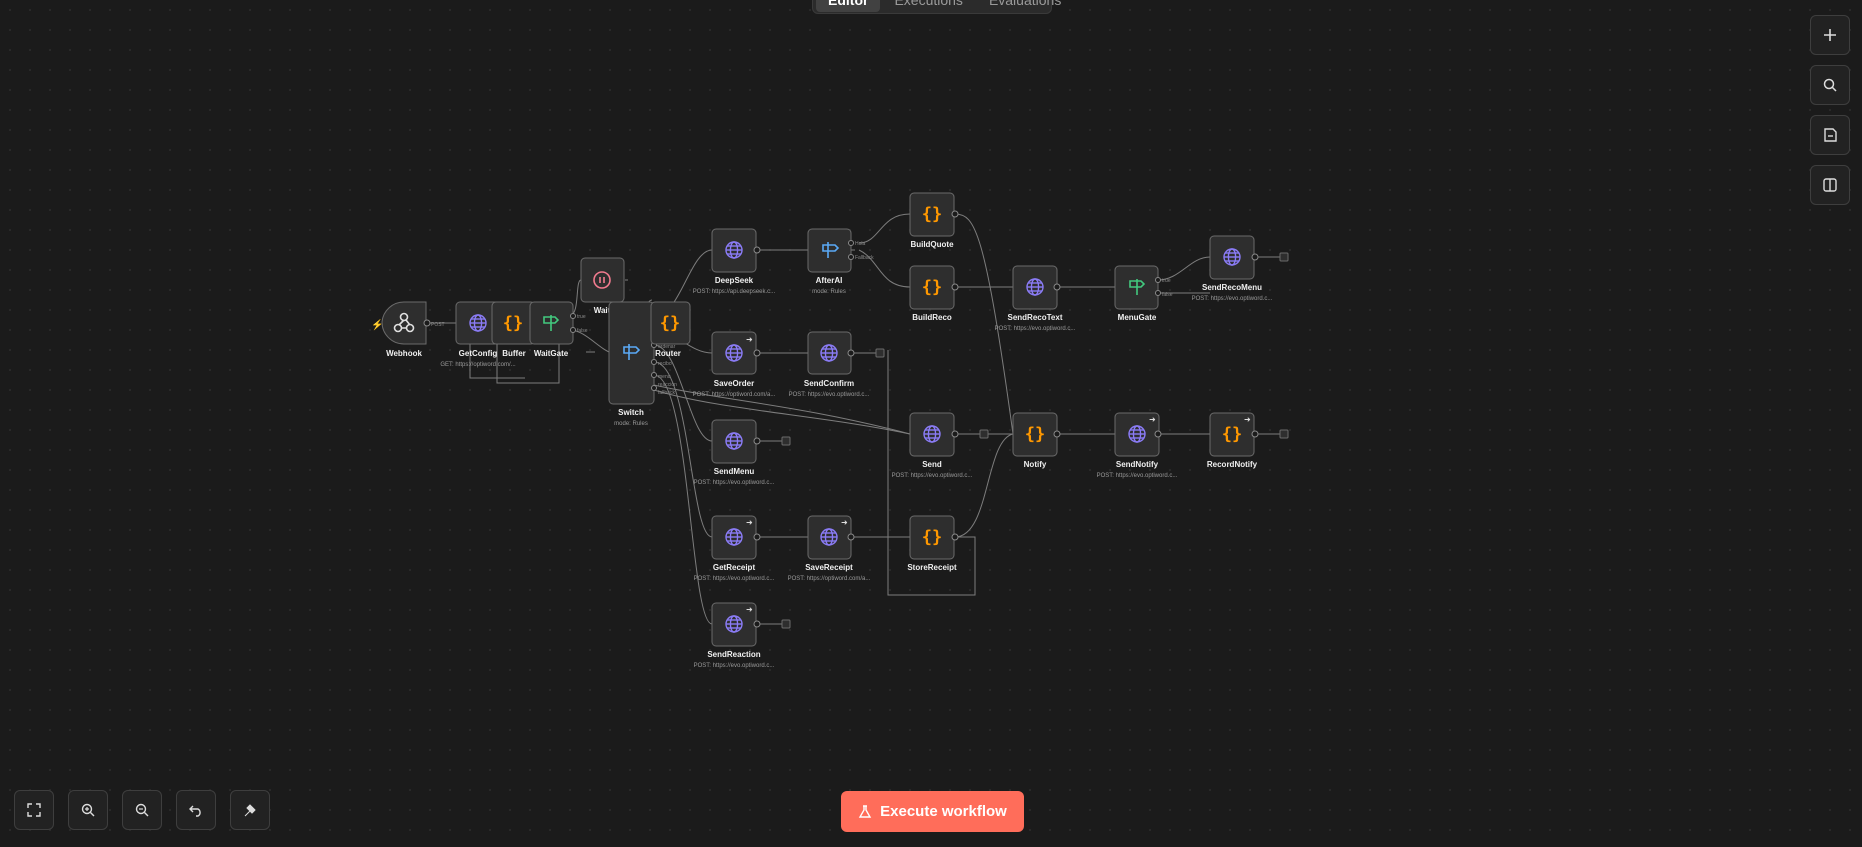  Describe the element at coordinates (932, 244) in the screenshot. I see `svg-text: BuildQuote` at that location.